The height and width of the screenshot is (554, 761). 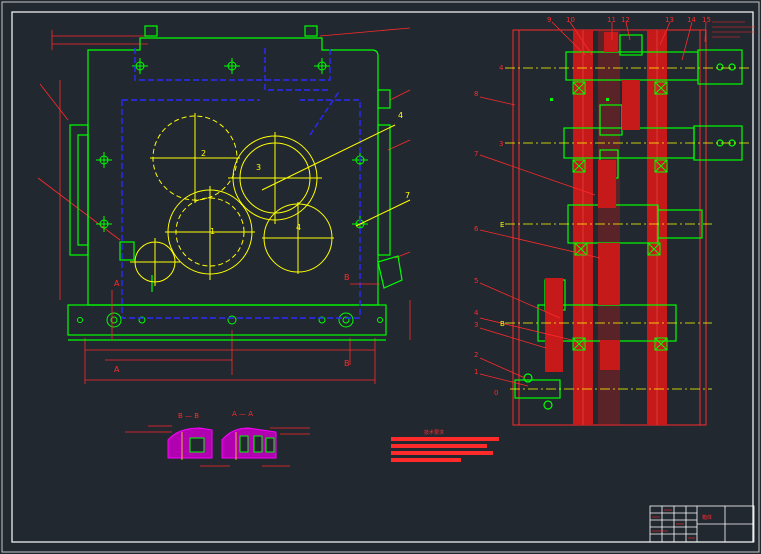 What do you see at coordinates (702, 524) in the screenshot?
I see `title-block: 箱体` at bounding box center [702, 524].